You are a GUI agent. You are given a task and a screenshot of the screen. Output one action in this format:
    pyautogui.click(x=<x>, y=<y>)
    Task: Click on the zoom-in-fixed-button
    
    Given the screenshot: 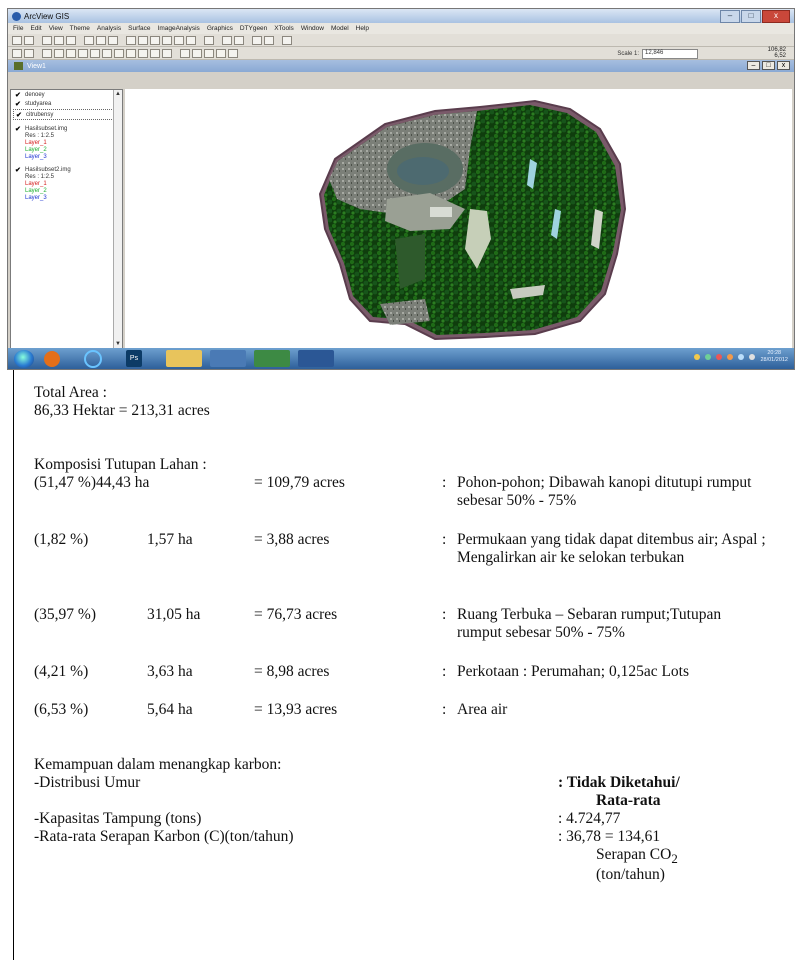 What is the action you would take?
    pyautogui.click(x=167, y=40)
    